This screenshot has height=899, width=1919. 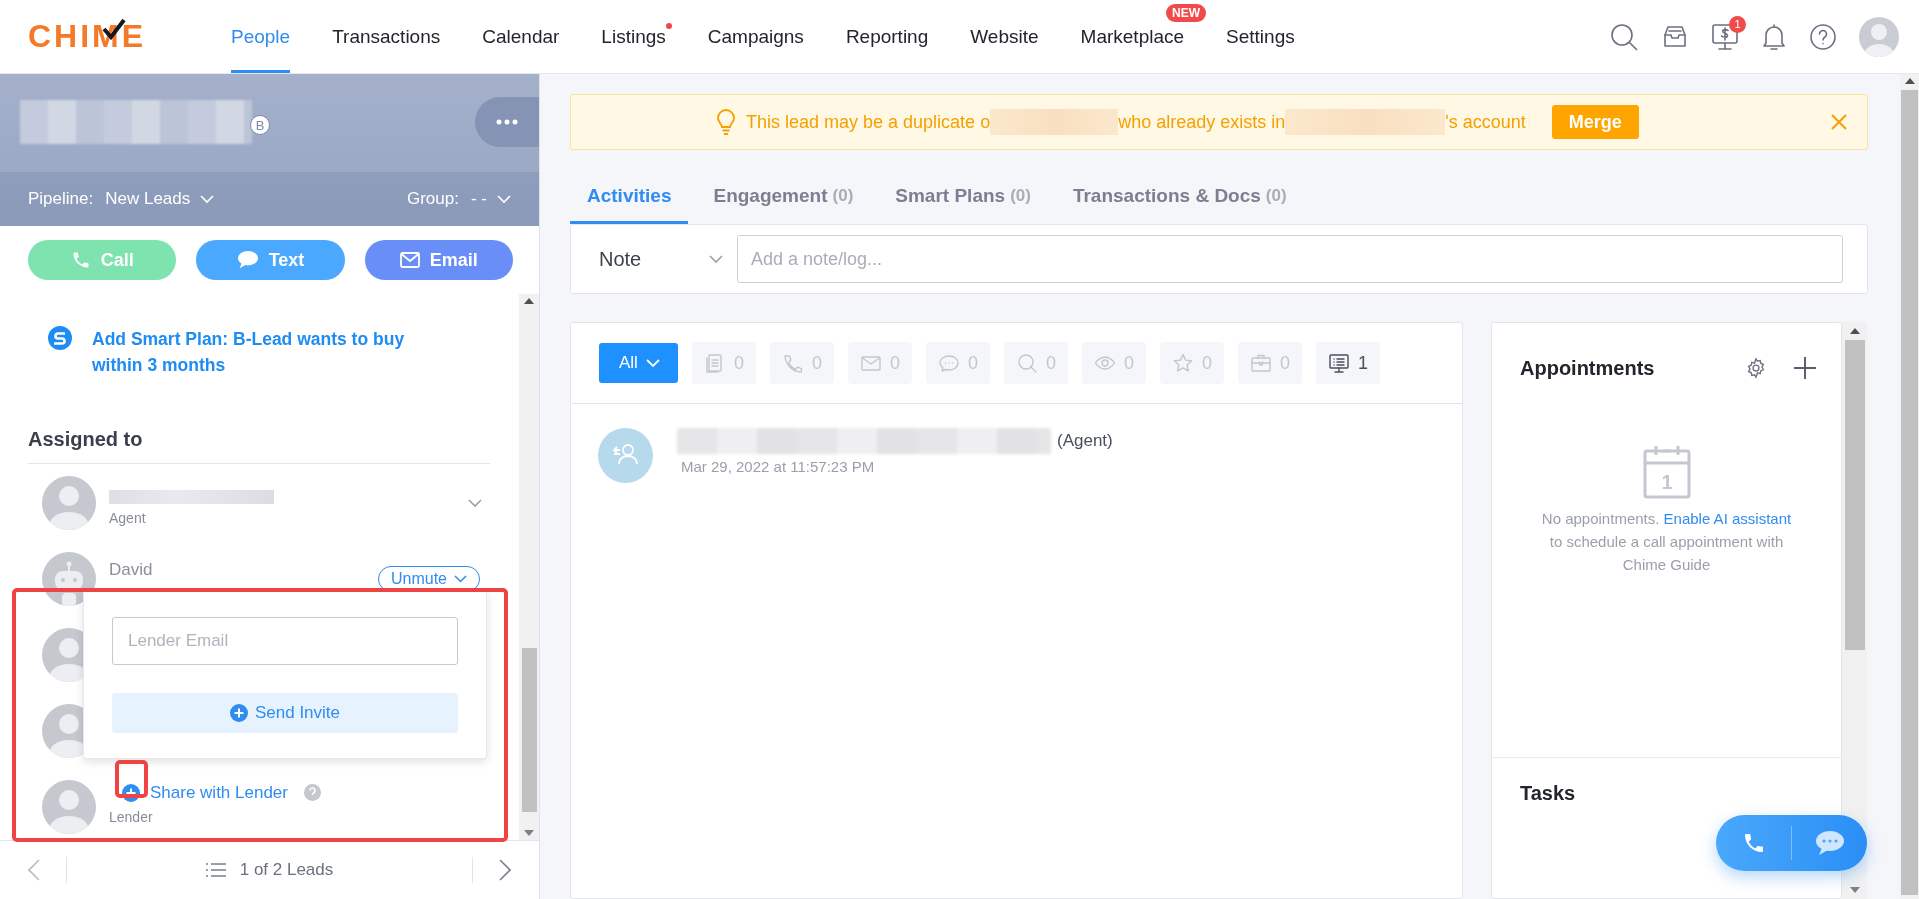 What do you see at coordinates (1588, 368) in the screenshot?
I see `card-title: Appointments` at bounding box center [1588, 368].